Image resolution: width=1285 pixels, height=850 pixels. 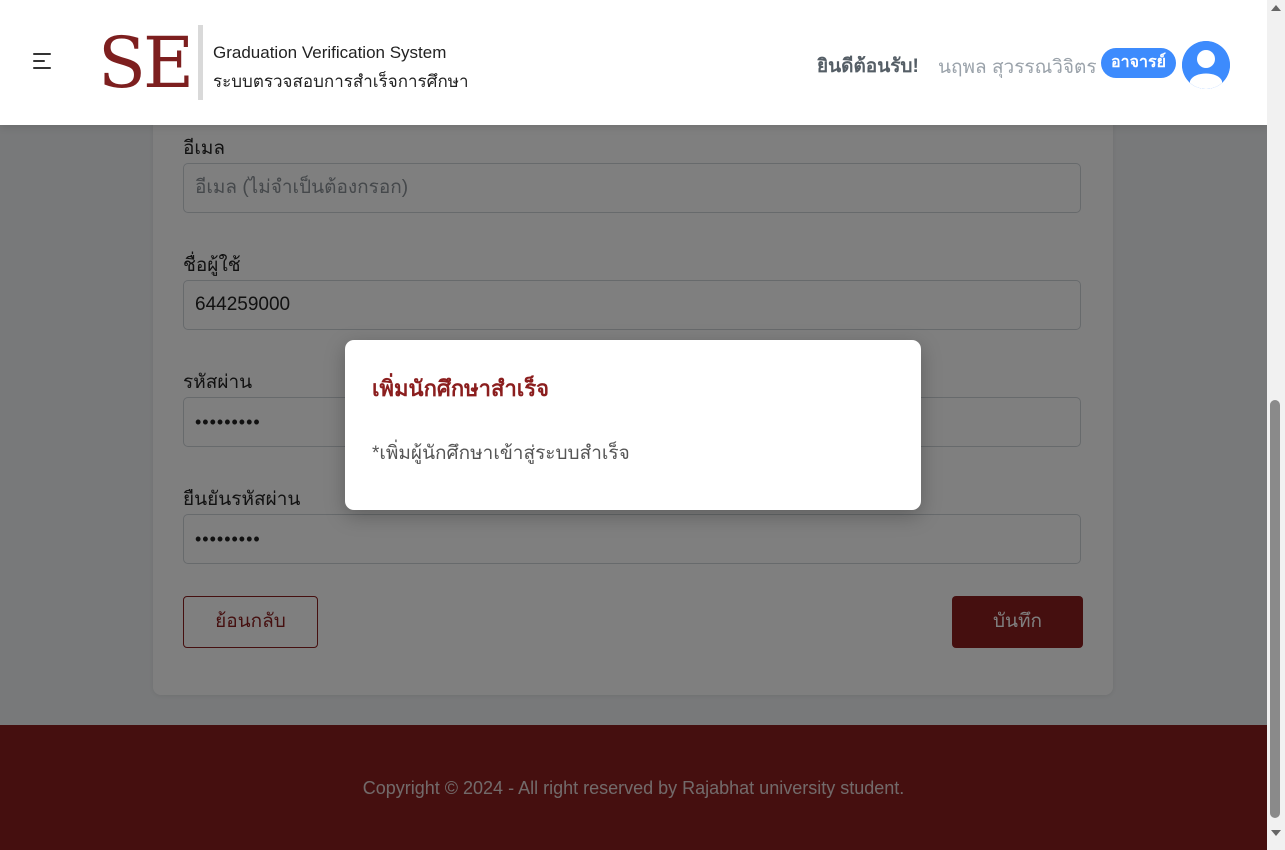 What do you see at coordinates (330, 52) in the screenshot?
I see `system-name-en: Graduation Verification System` at bounding box center [330, 52].